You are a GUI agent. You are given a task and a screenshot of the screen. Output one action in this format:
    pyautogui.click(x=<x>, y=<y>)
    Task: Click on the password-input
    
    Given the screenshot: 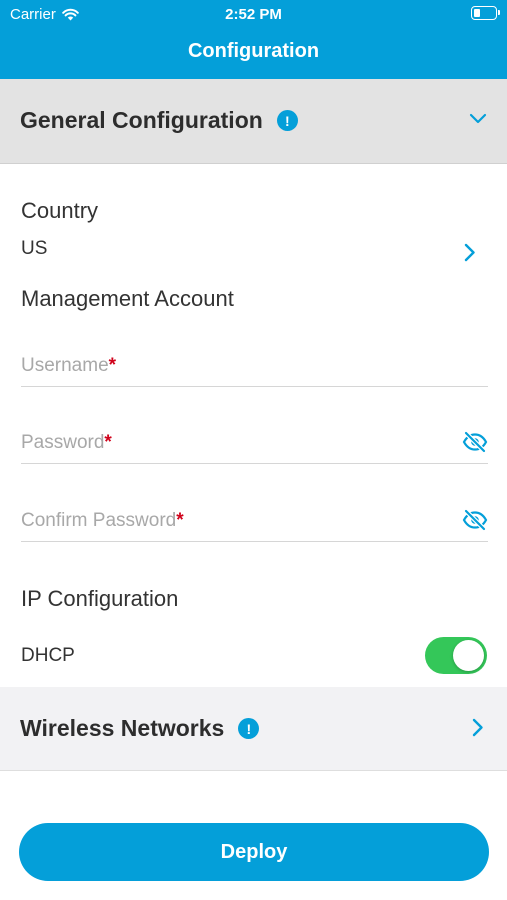 What is the action you would take?
    pyautogui.click(x=236, y=443)
    